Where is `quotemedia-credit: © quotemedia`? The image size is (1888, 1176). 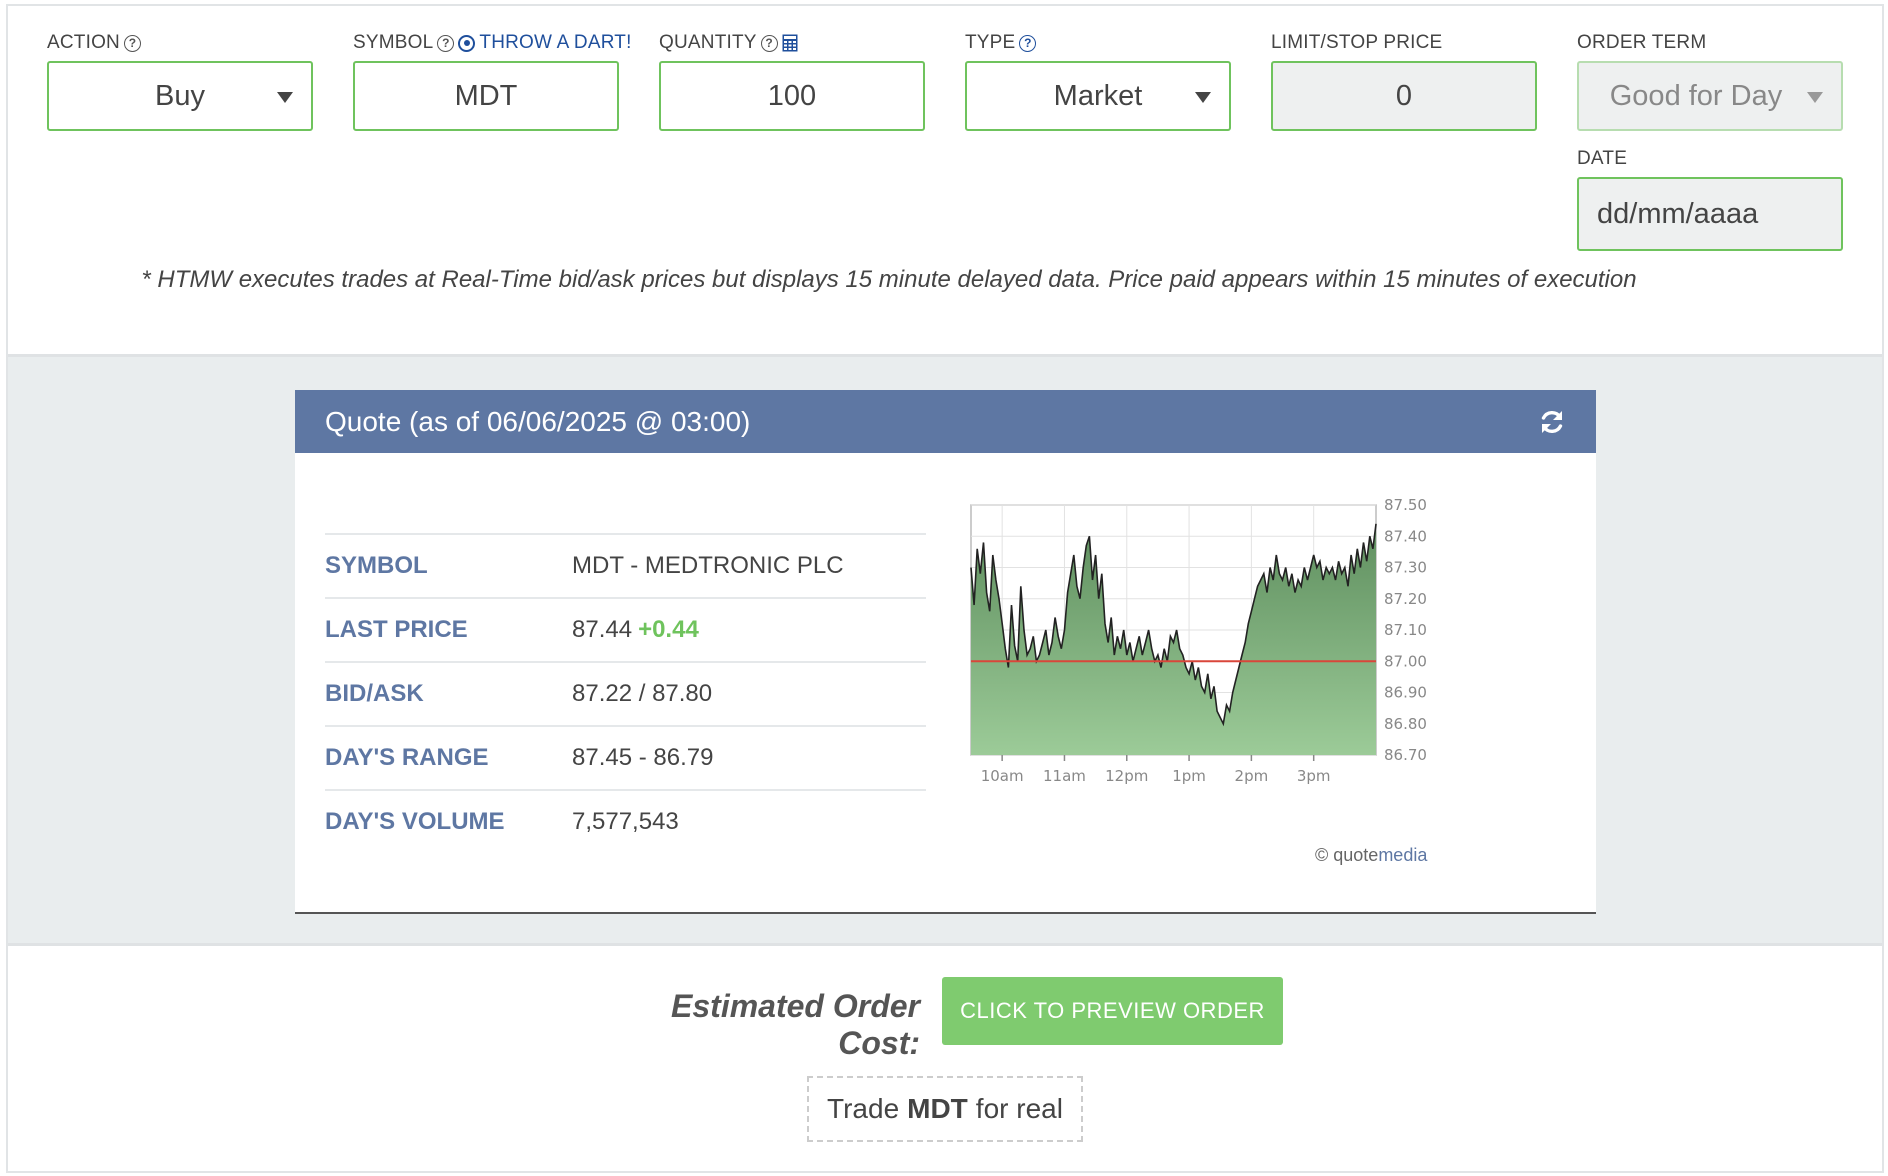
quotemedia-credit: © quotemedia is located at coordinates (1371, 855).